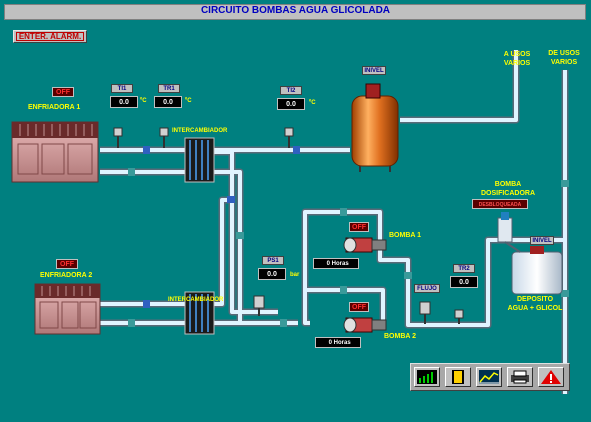  I want to click on alarm-icon, so click(551, 377).